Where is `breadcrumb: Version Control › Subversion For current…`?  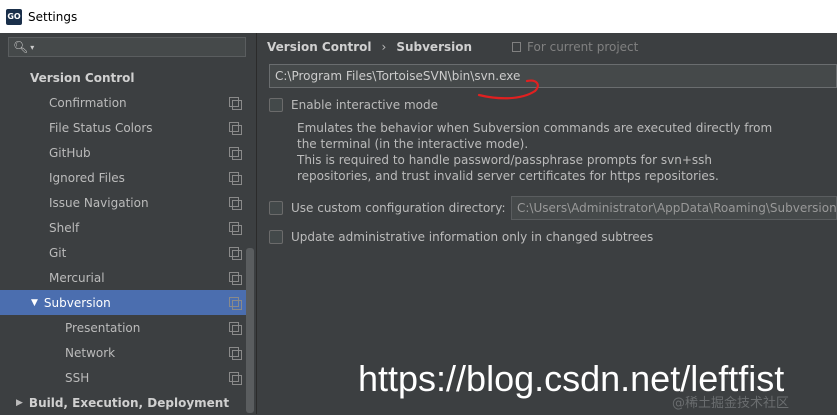
breadcrumb: Version Control › Subversion For current… is located at coordinates (452, 47).